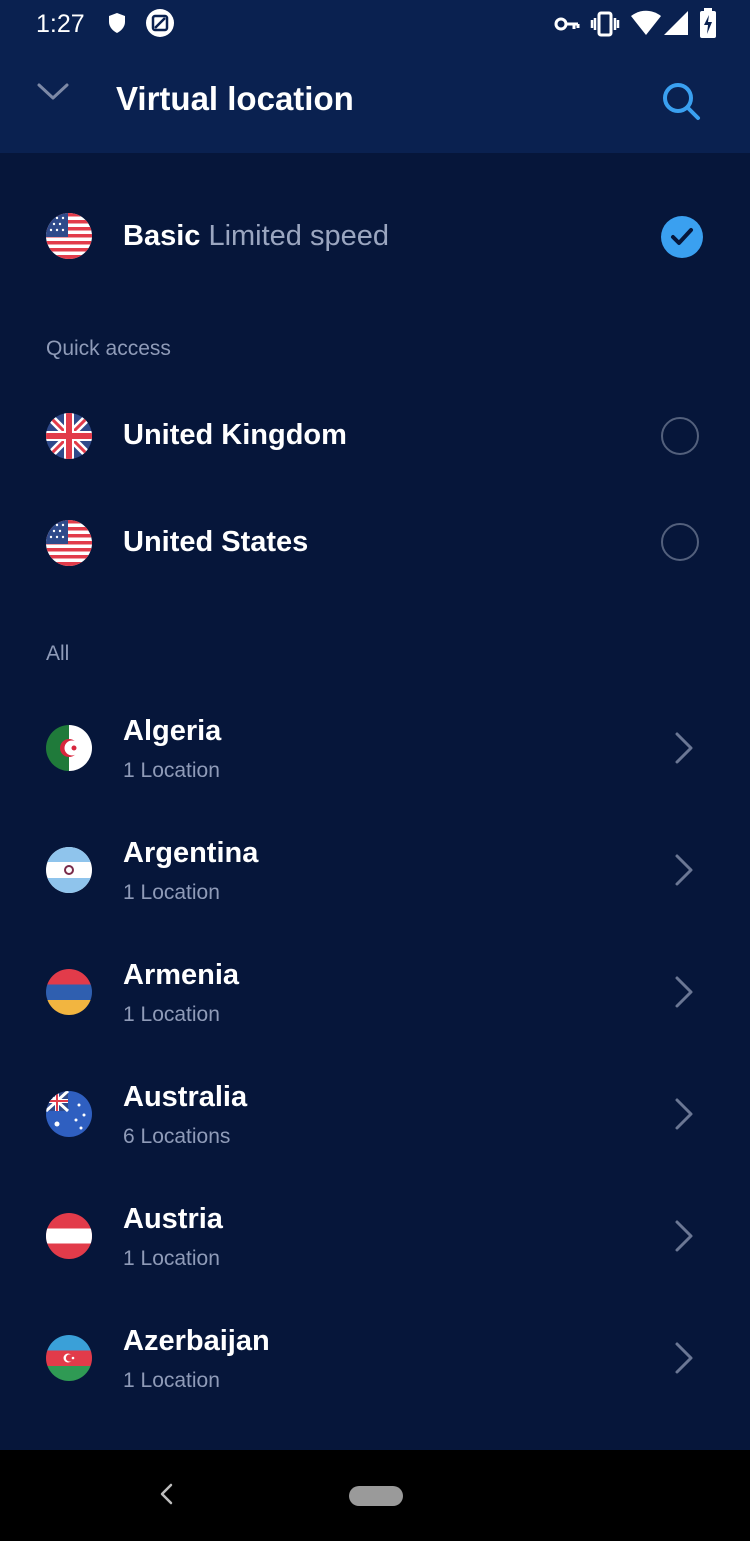  Describe the element at coordinates (375, 543) in the screenshot. I see `quick-access-item: United States` at that location.